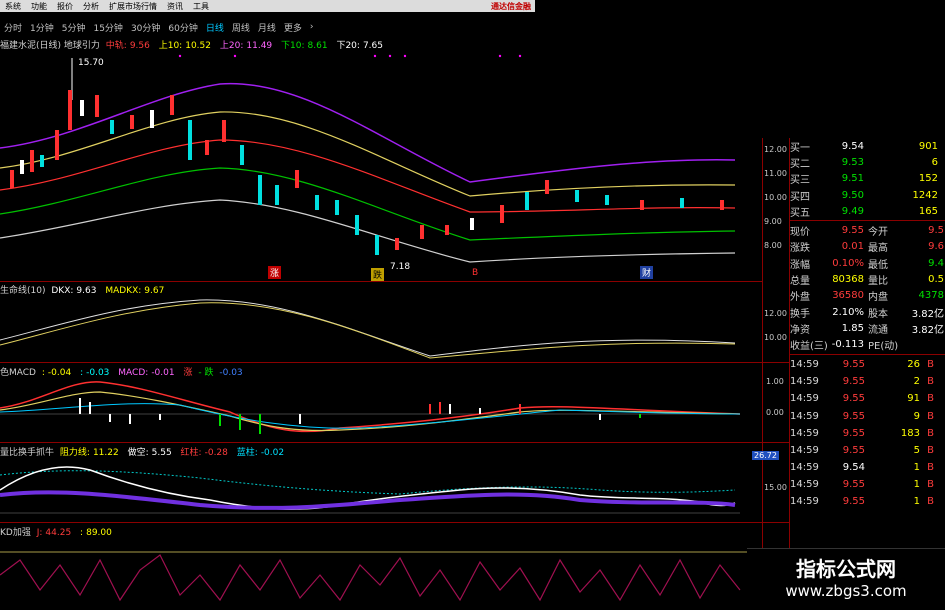  What do you see at coordinates (878, 265) in the screenshot?
I see `stat-label: 最低` at bounding box center [878, 265].